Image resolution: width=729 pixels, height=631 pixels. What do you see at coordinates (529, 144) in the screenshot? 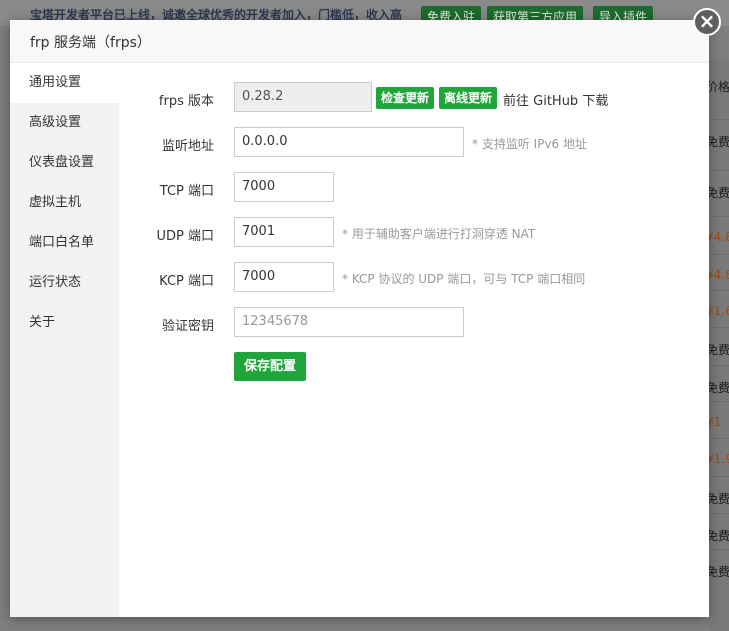
I see `listen-address-hint: * 支持监听 IPv6 地址` at bounding box center [529, 144].